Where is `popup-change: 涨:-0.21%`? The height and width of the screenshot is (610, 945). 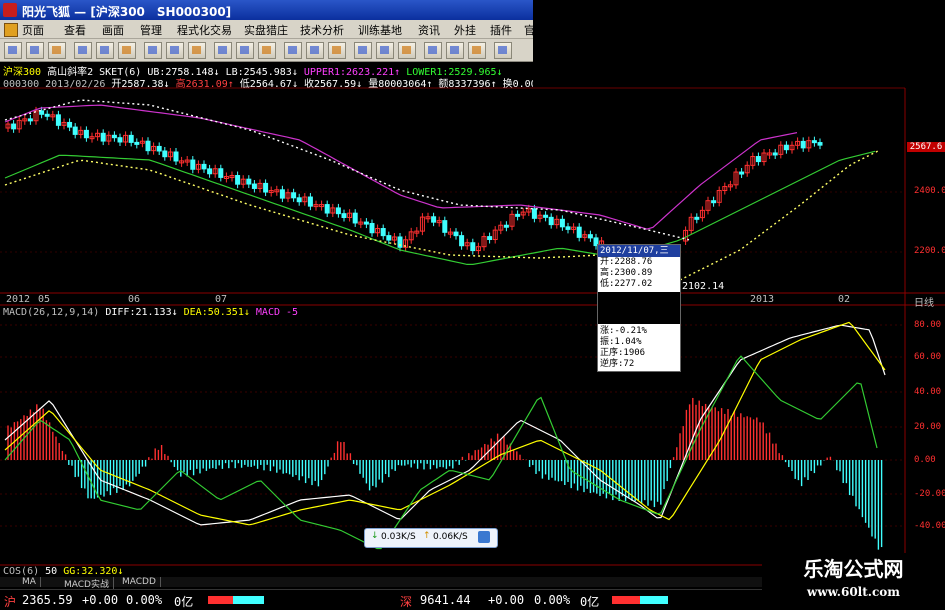 popup-change: 涨:-0.21% is located at coordinates (623, 331).